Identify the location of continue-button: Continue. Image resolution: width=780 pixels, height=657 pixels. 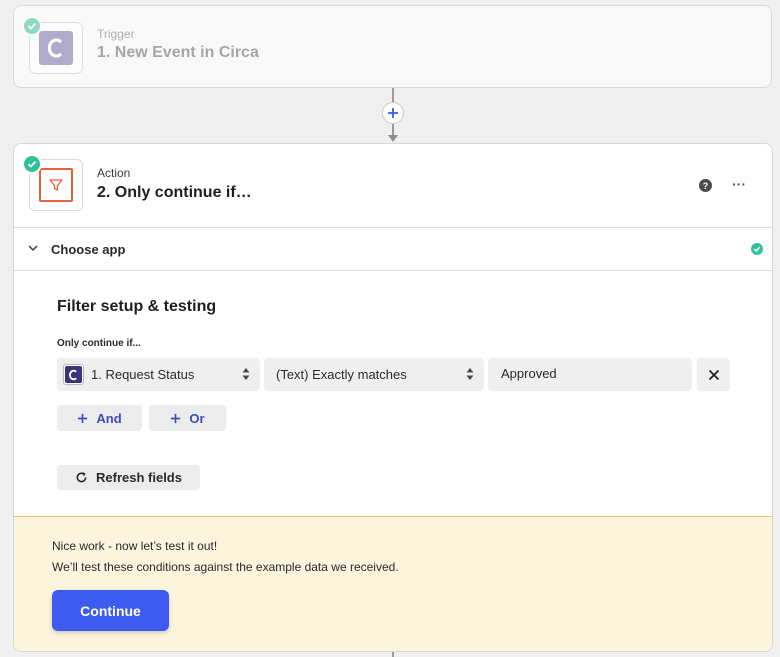
(110, 610).